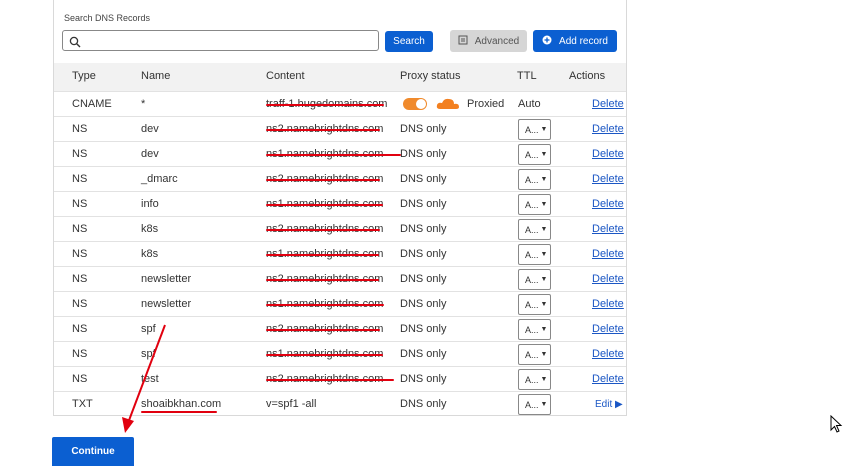  I want to click on annotation-arrow, so click(144, 378).